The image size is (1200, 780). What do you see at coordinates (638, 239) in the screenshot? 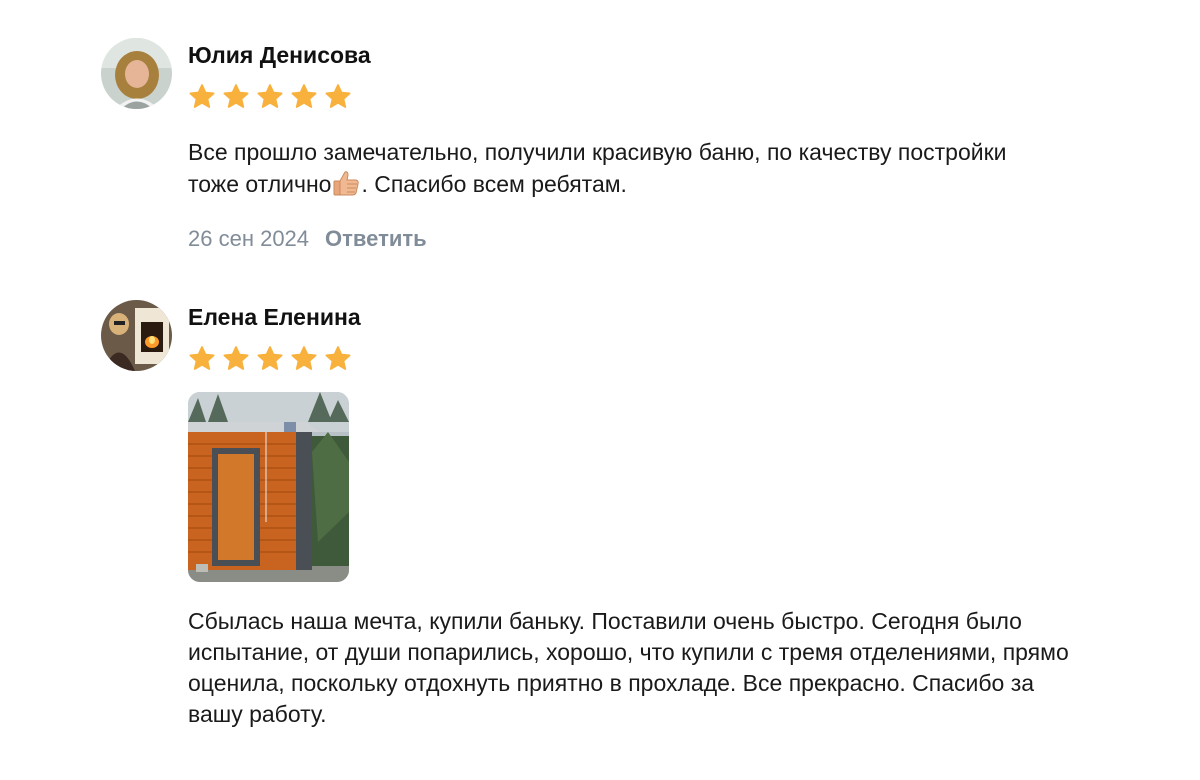
I see `review-meta: 26 сен 2024 Ответить` at bounding box center [638, 239].